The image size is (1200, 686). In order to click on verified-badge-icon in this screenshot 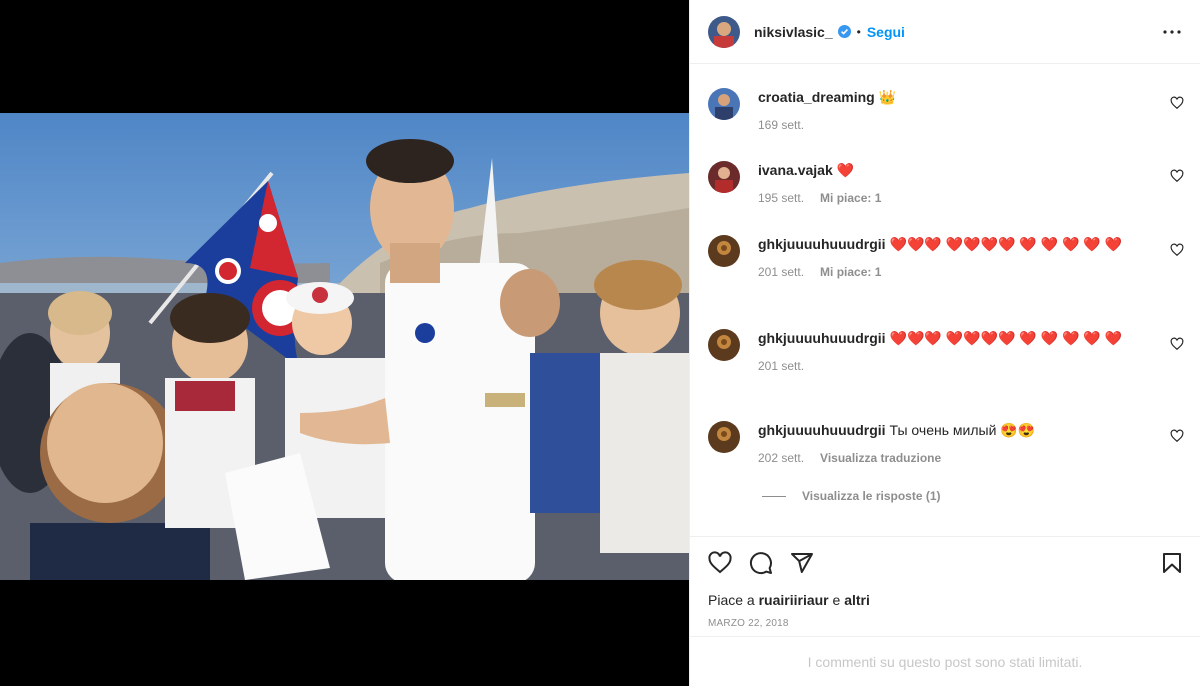, I will do `click(844, 31)`.